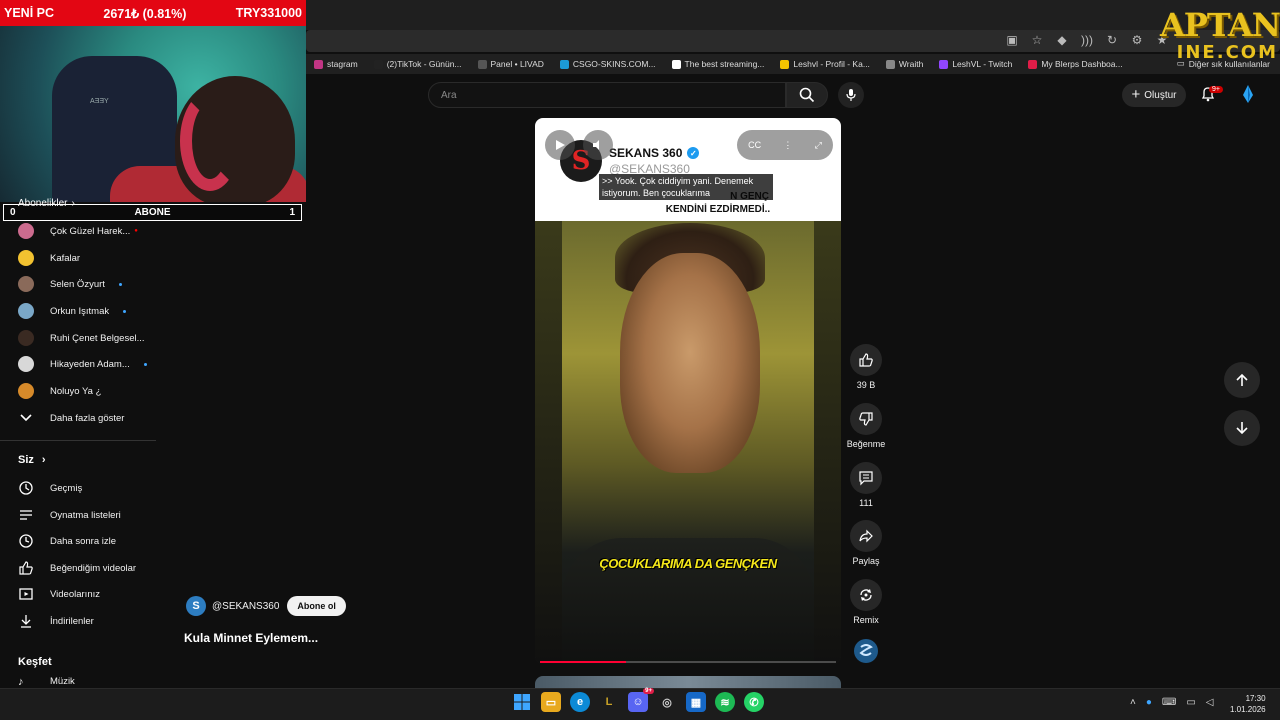  Describe the element at coordinates (1248, 94) in the screenshot. I see `account-avatar` at that location.